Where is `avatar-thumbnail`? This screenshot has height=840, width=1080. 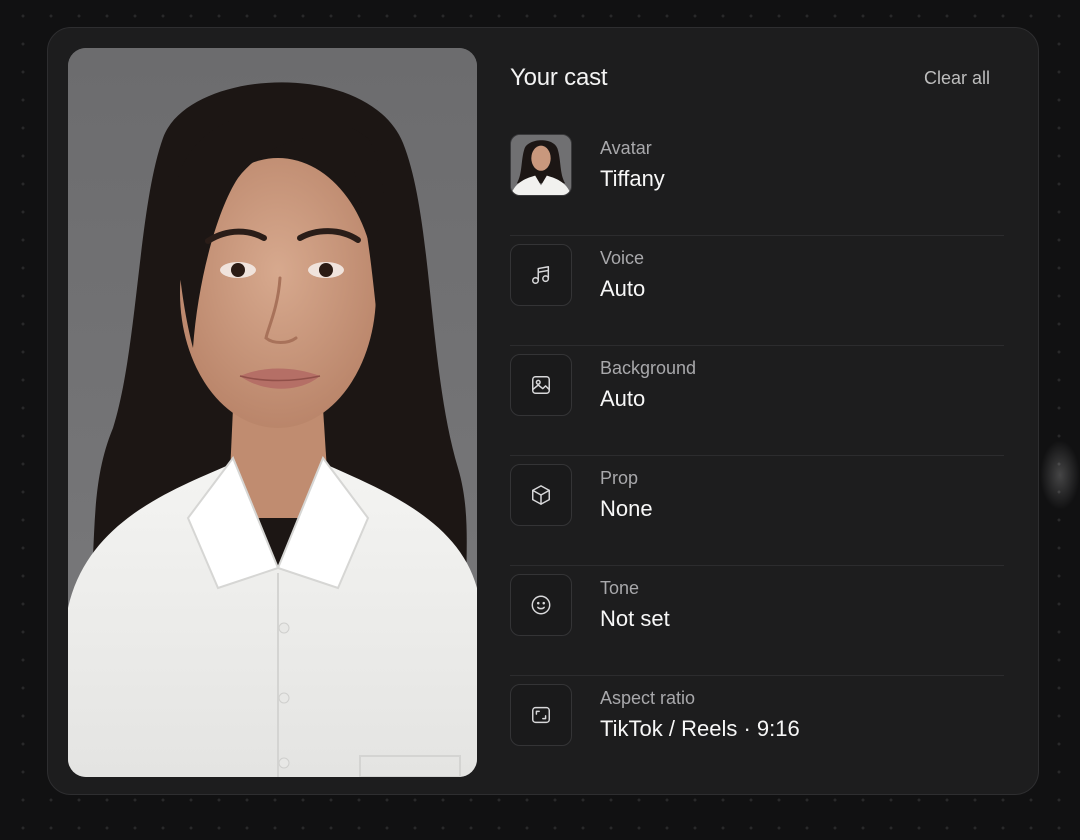 avatar-thumbnail is located at coordinates (541, 165).